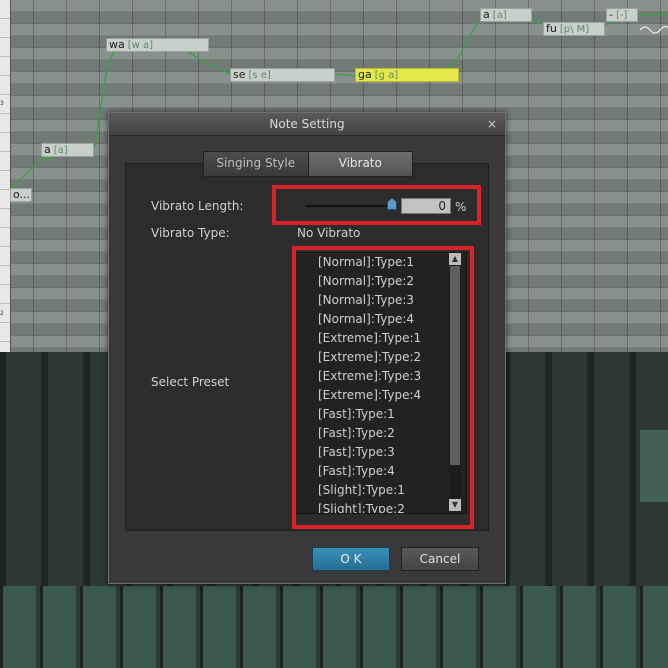 The width and height of the screenshot is (668, 668). I want to click on close-icon: ×, so click(492, 124).